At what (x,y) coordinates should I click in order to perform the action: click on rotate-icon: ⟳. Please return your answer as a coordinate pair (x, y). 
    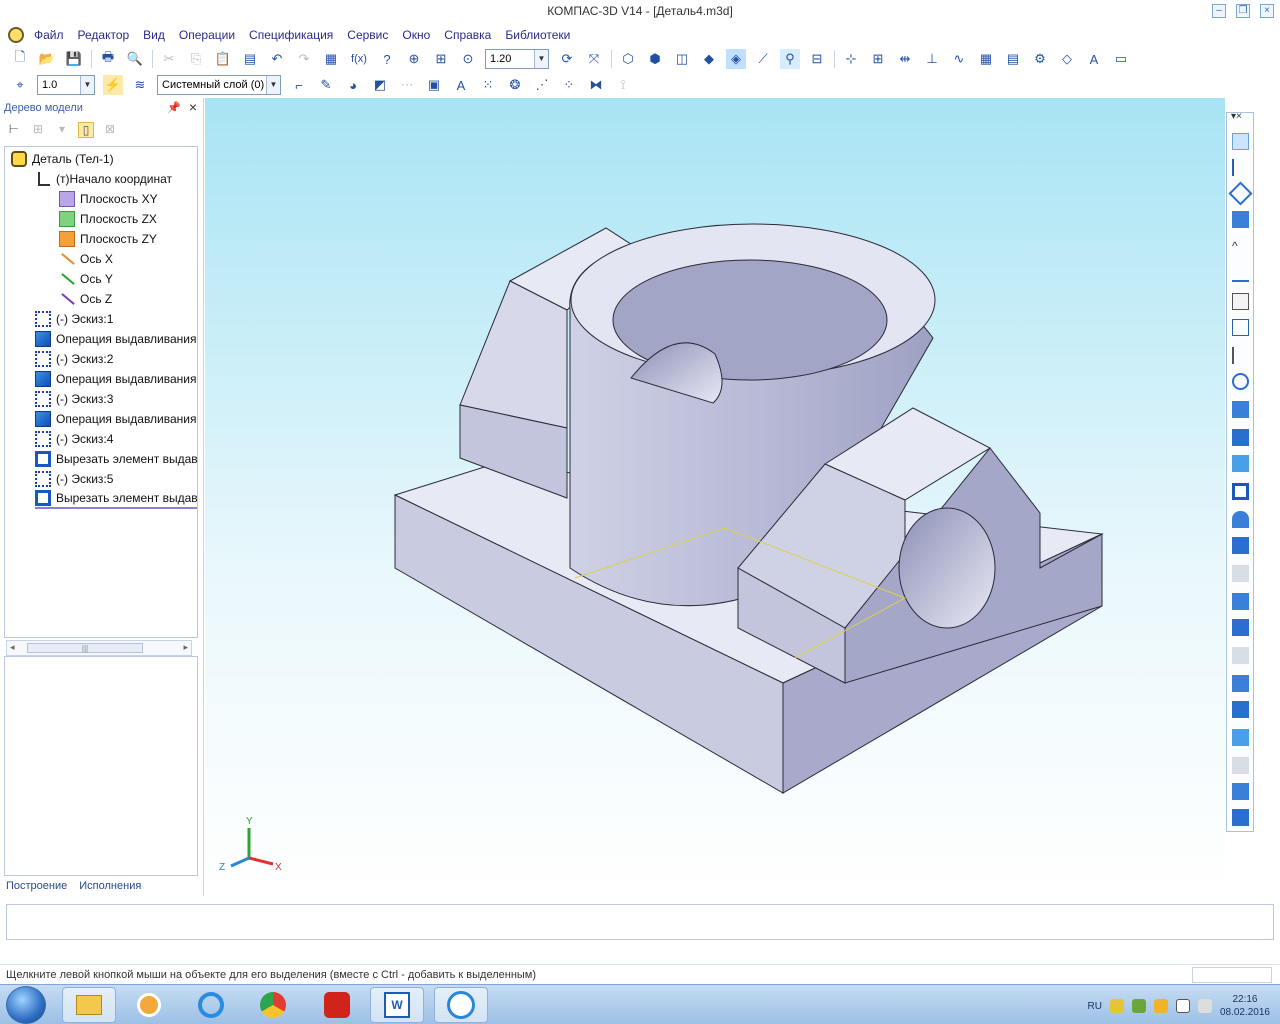
    Looking at the image, I should click on (567, 59).